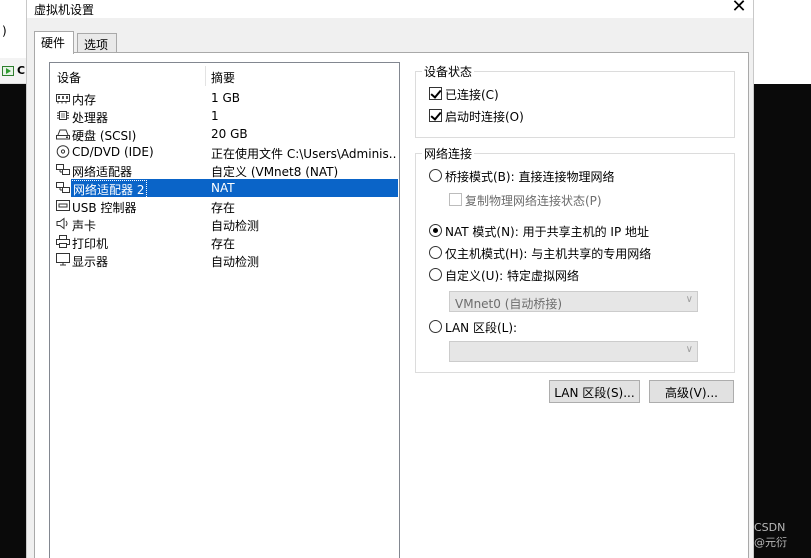 The height and width of the screenshot is (558, 811). I want to click on device-status-group: 设备状态 已连接(C) 启动时连接(O), so click(575, 100).